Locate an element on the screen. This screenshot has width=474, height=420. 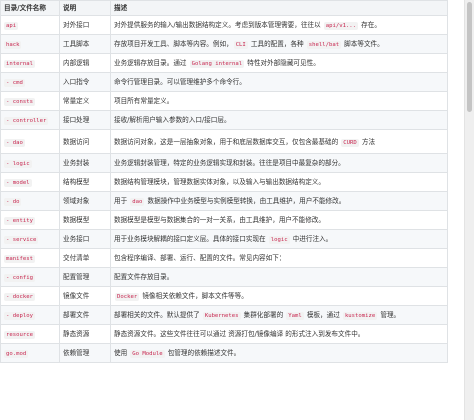
directory-name-code: - entity is located at coordinates (19, 221).